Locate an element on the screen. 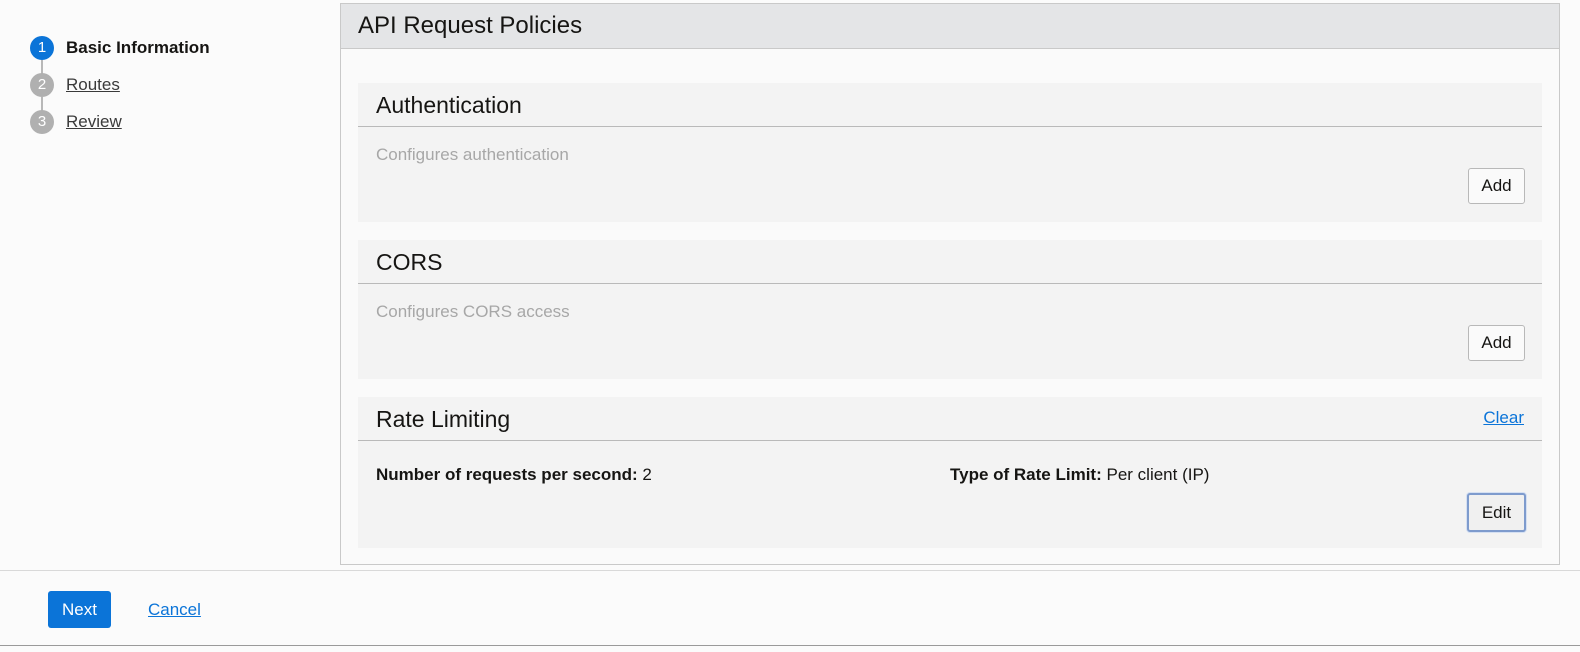 This screenshot has width=1580, height=652. requests-per-second: Number of requests per second: 2 is located at coordinates (514, 475).